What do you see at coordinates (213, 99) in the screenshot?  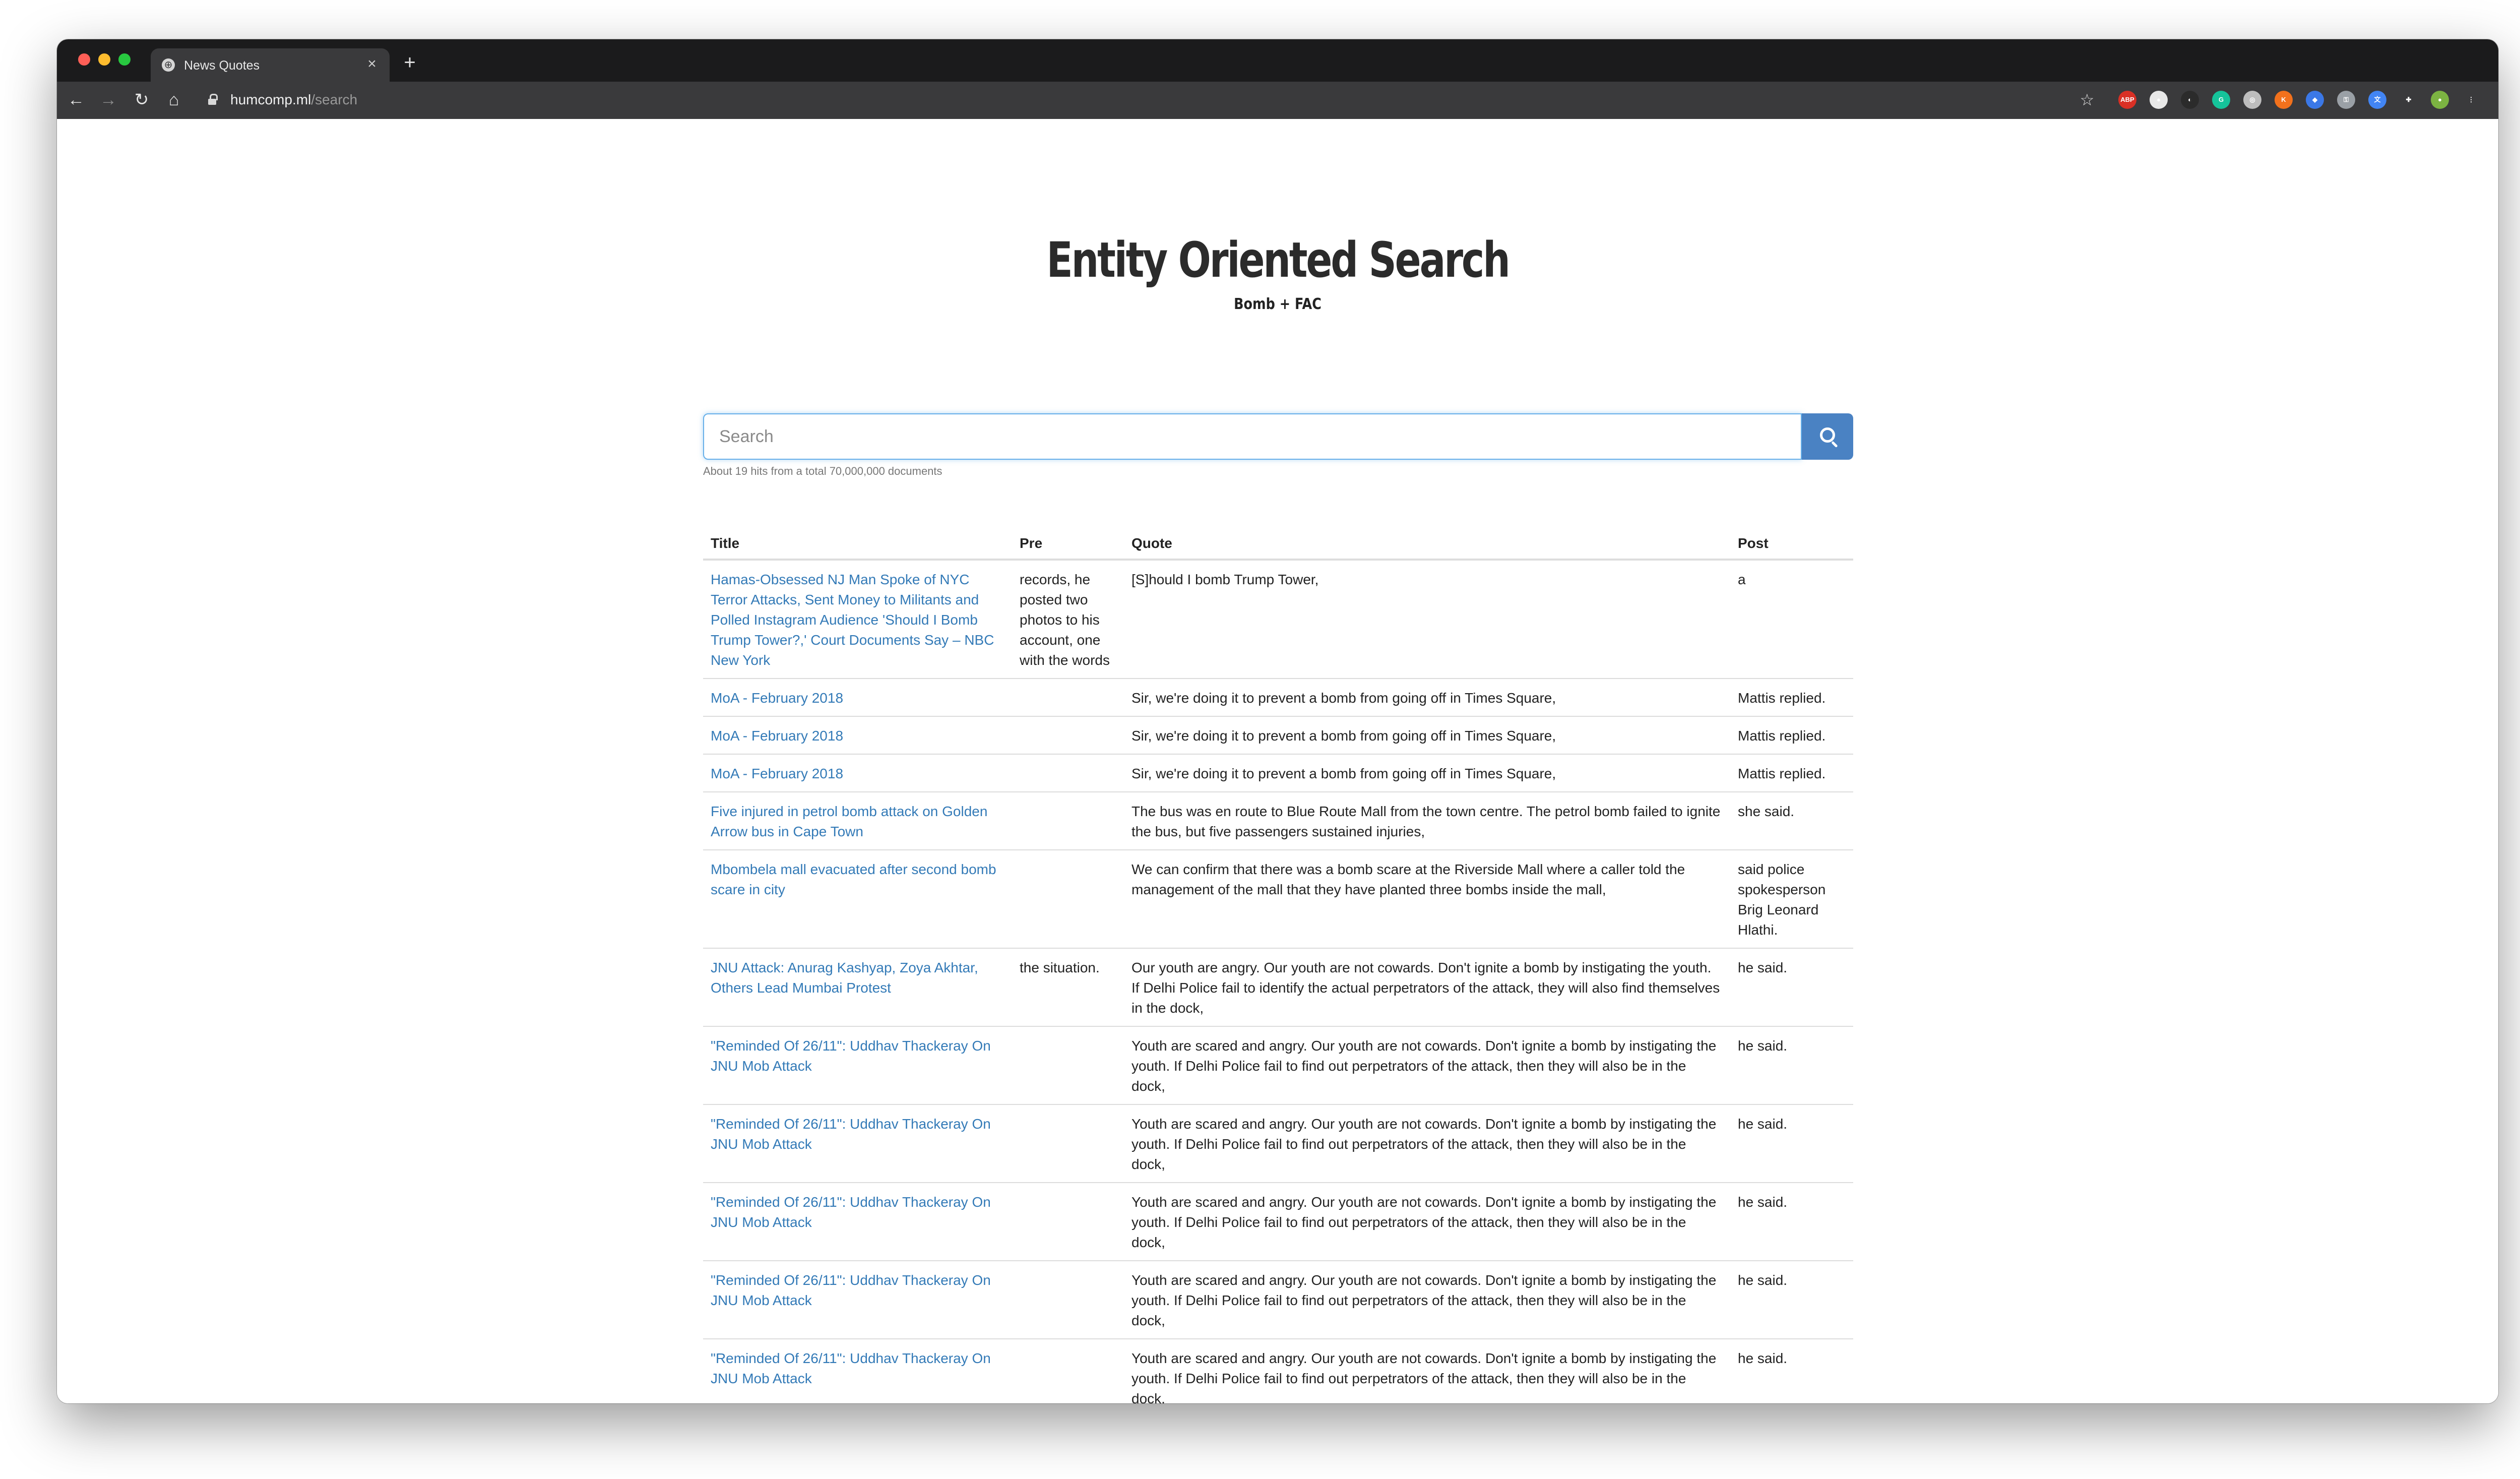 I see `lock-icon` at bounding box center [213, 99].